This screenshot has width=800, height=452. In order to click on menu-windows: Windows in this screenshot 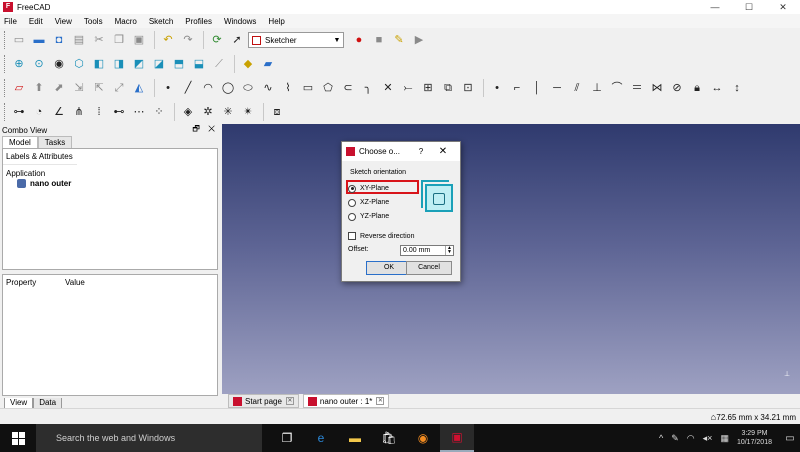, I will do `click(240, 21)`.